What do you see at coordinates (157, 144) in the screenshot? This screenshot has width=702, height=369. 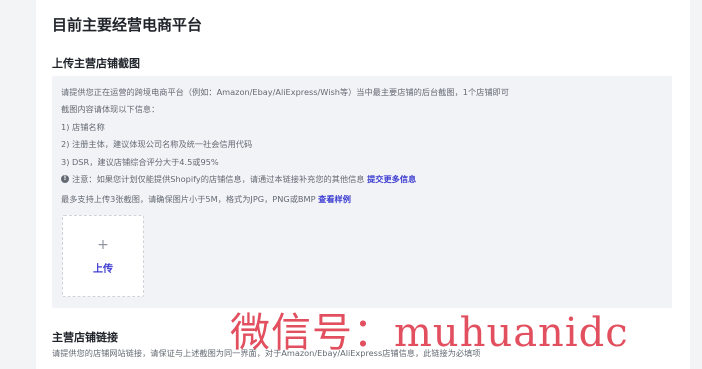 I see `instruction-line-4: 2) 注册主体，建议体现公司名称及统一社会信用代码` at bounding box center [157, 144].